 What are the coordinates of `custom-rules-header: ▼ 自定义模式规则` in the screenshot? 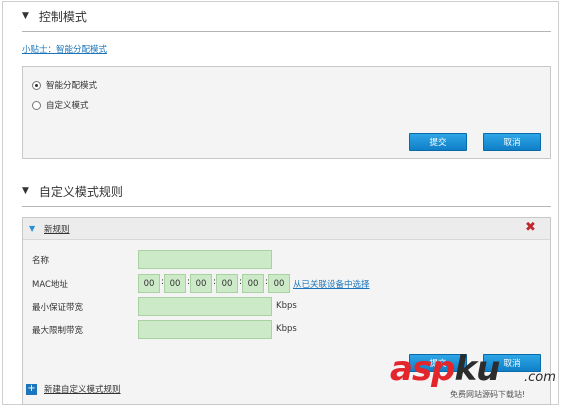 It's located at (72, 191).